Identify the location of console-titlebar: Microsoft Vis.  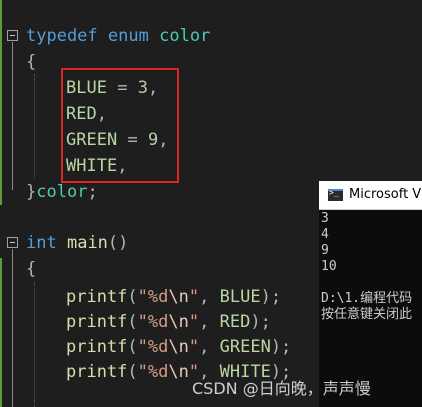
(370, 195).